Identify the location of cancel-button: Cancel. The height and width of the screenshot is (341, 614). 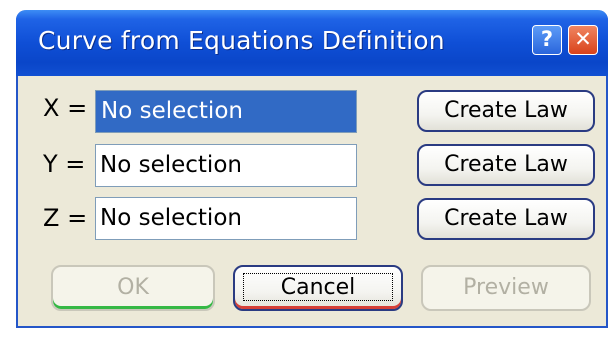
(318, 288).